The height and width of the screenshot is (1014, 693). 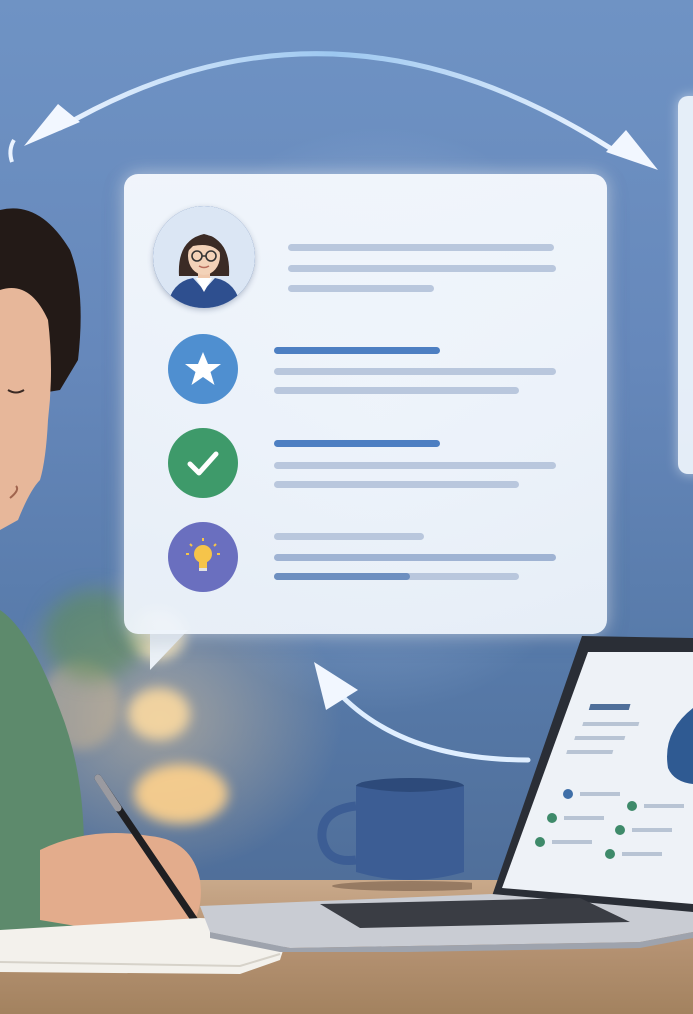 I want to click on laptop-screen, so click(x=597, y=778).